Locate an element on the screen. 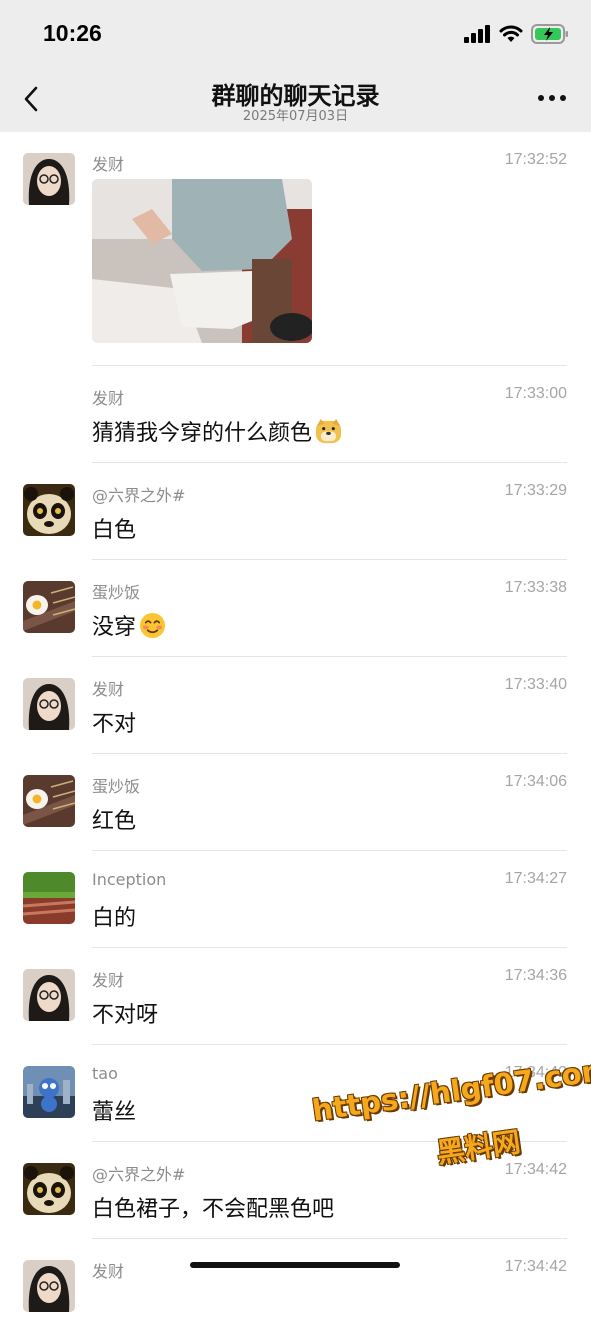 The height and width of the screenshot is (1336, 591). list-item: 蛋炒饭 17:33:38 没穿 is located at coordinates (295, 608).